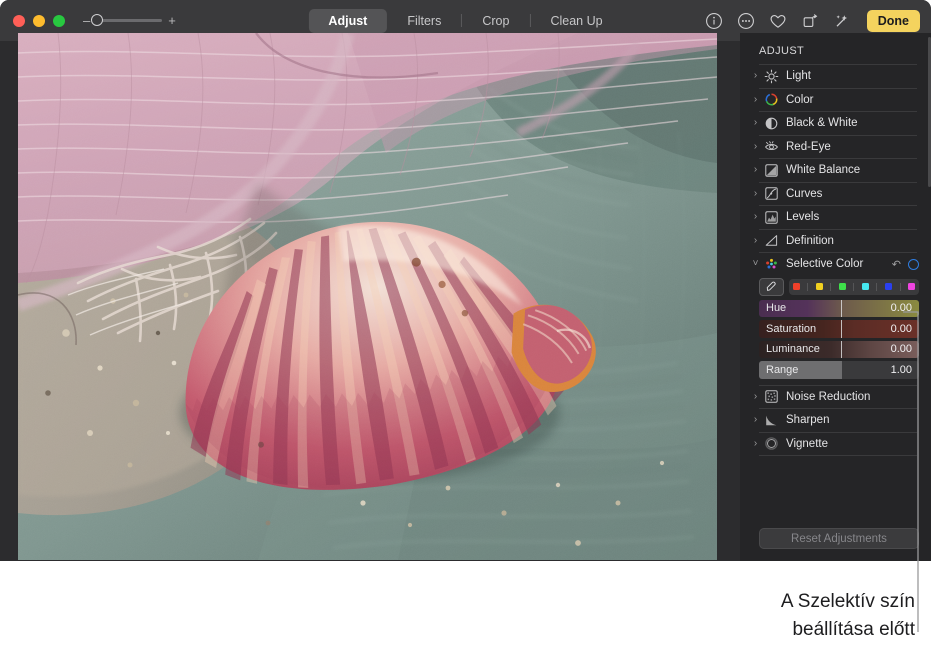 This screenshot has width=931, height=660. Describe the element at coordinates (771, 170) in the screenshot. I see `white-balance-icon` at that location.